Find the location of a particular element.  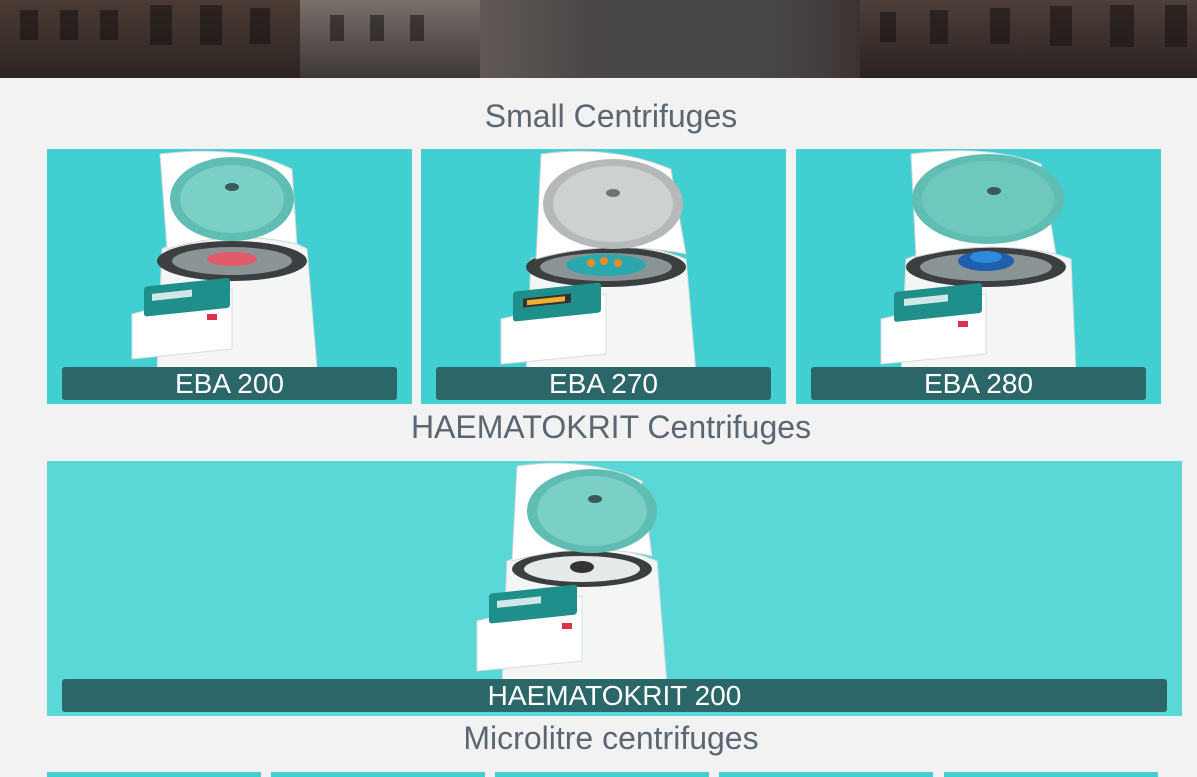

product-caption: EBA 200 is located at coordinates (229, 383).